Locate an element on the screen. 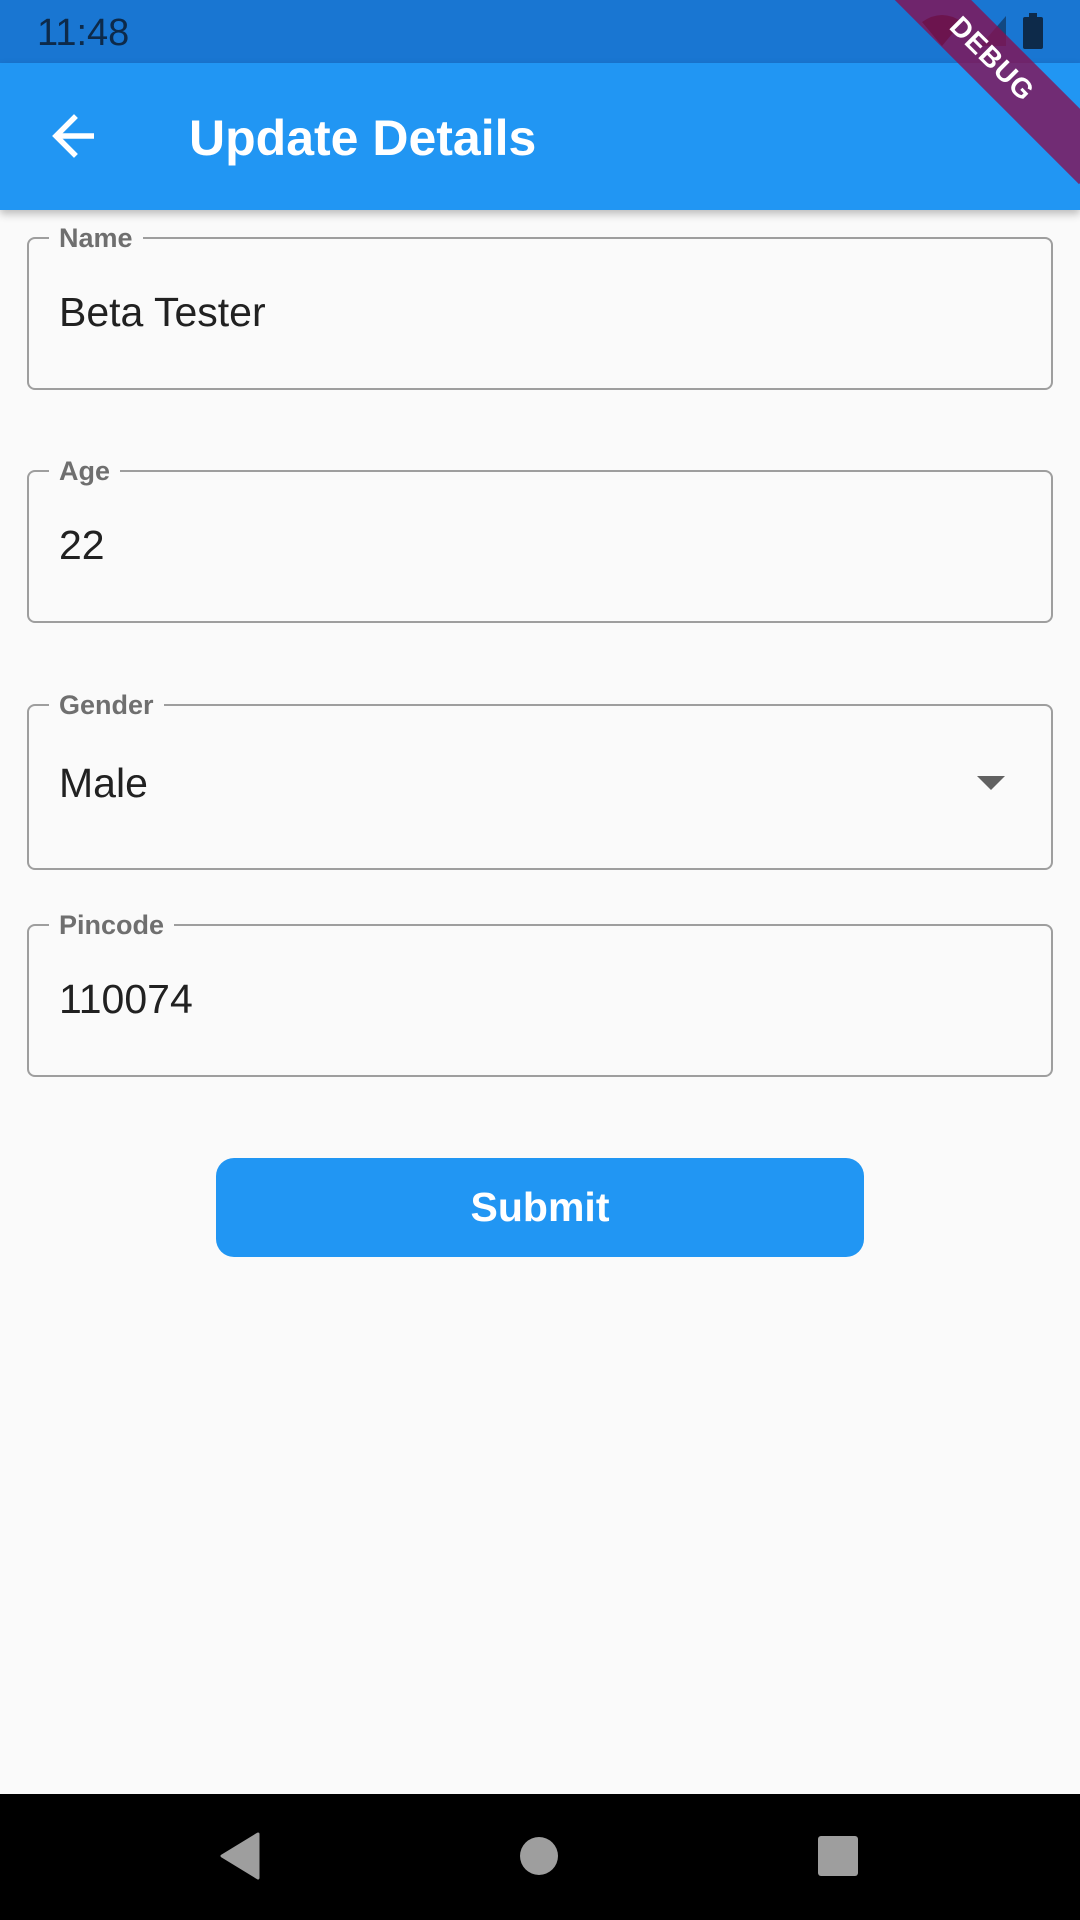  gender-label: Gender is located at coordinates (106, 705).